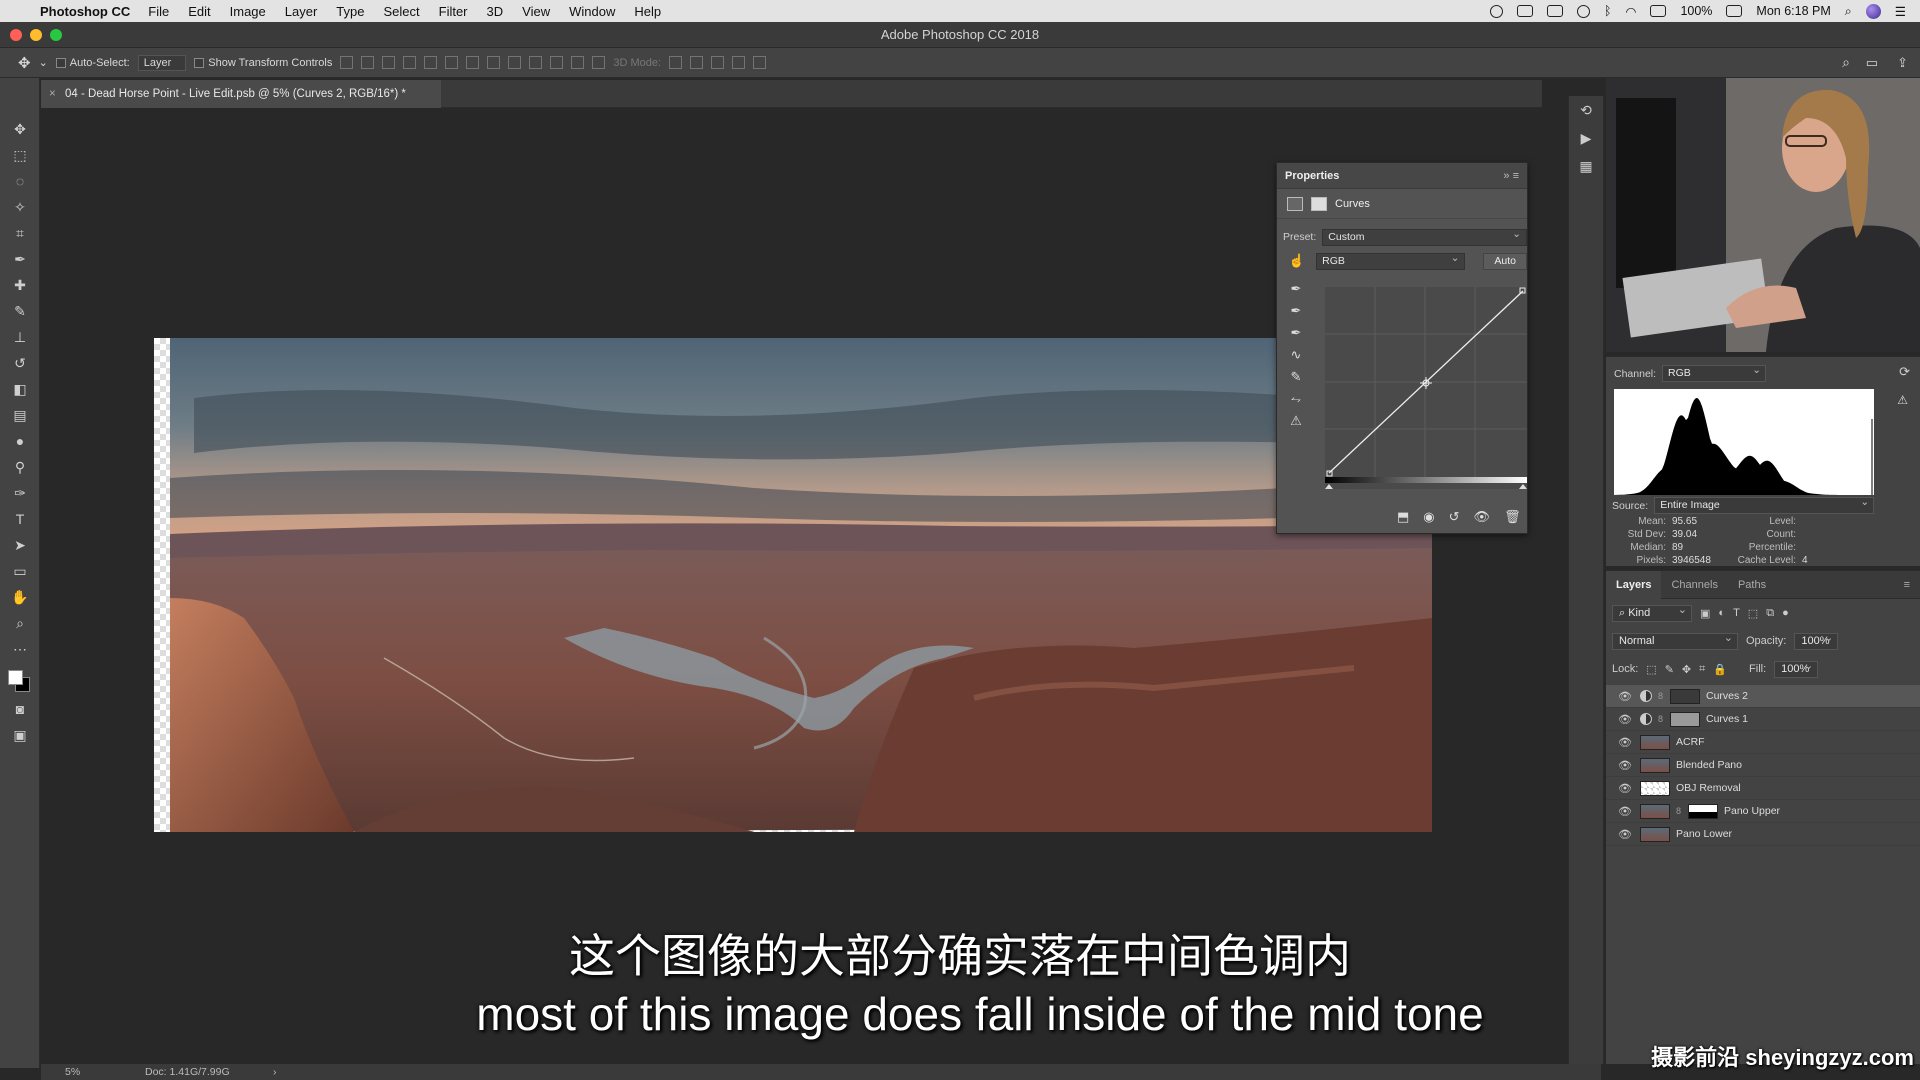  Describe the element at coordinates (1796, 668) in the screenshot. I see `fill-field: 100%` at that location.